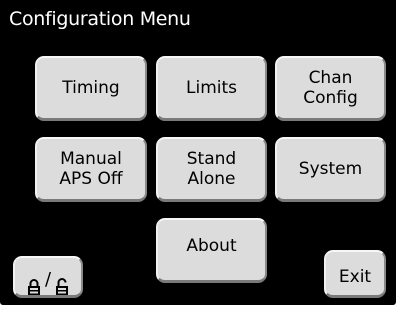 This screenshot has width=405, height=309. What do you see at coordinates (211, 88) in the screenshot?
I see `limits-button: Limits` at bounding box center [211, 88].